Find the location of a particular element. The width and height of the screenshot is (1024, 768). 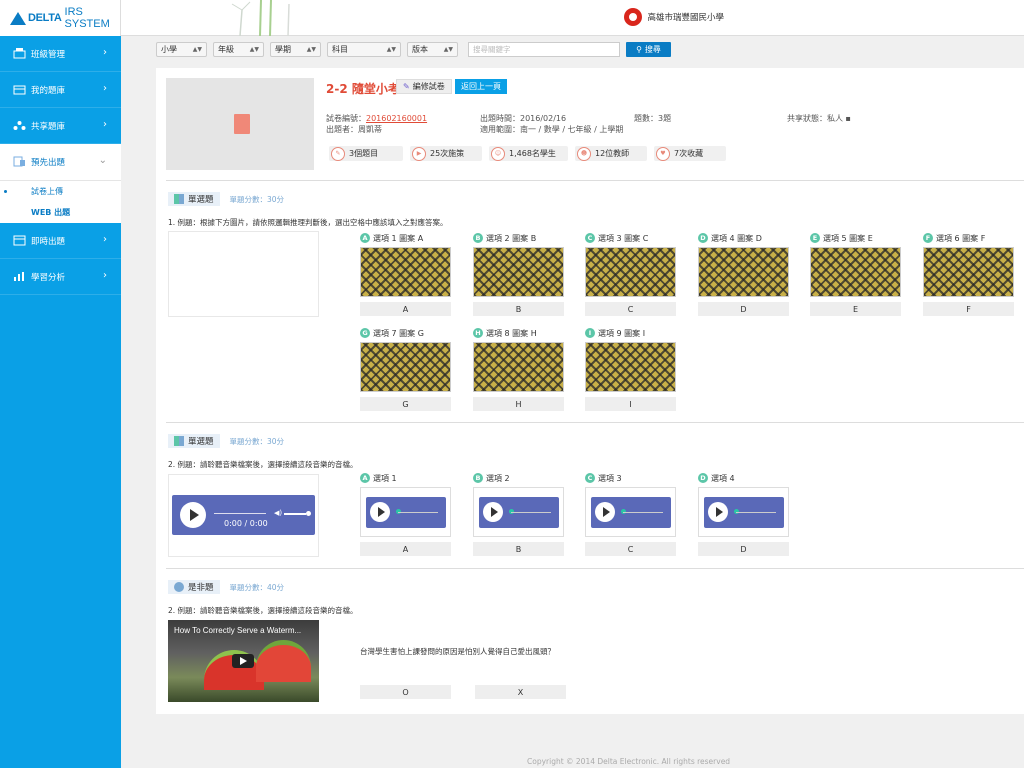

version-select: 版本 ▲▼ is located at coordinates (432, 49).